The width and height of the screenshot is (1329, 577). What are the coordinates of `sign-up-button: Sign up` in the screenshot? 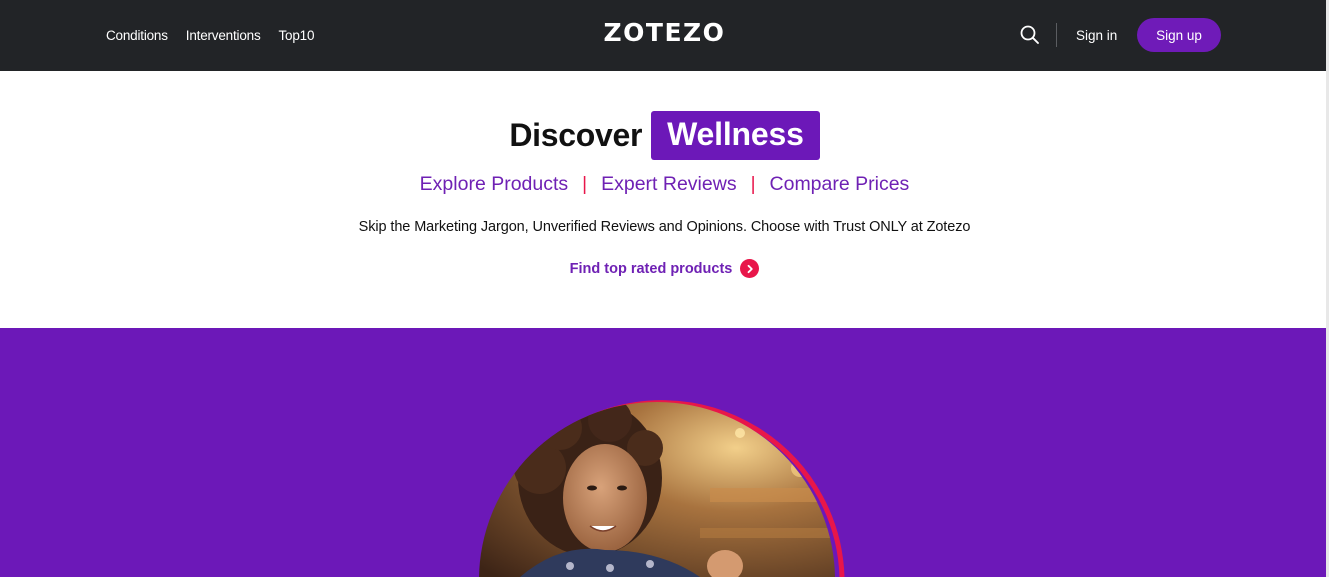 It's located at (1179, 35).